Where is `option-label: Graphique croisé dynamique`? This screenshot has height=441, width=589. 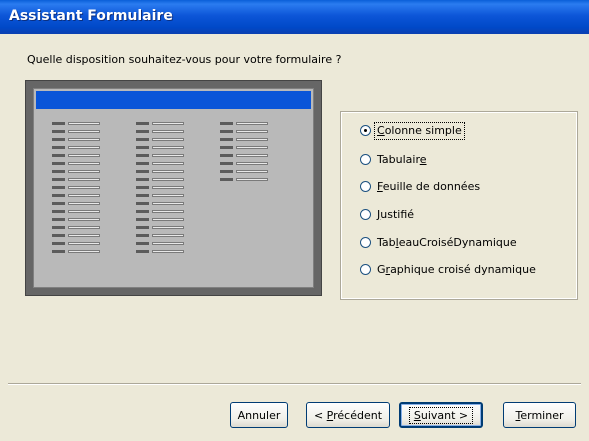
option-label: Graphique croisé dynamique is located at coordinates (456, 269).